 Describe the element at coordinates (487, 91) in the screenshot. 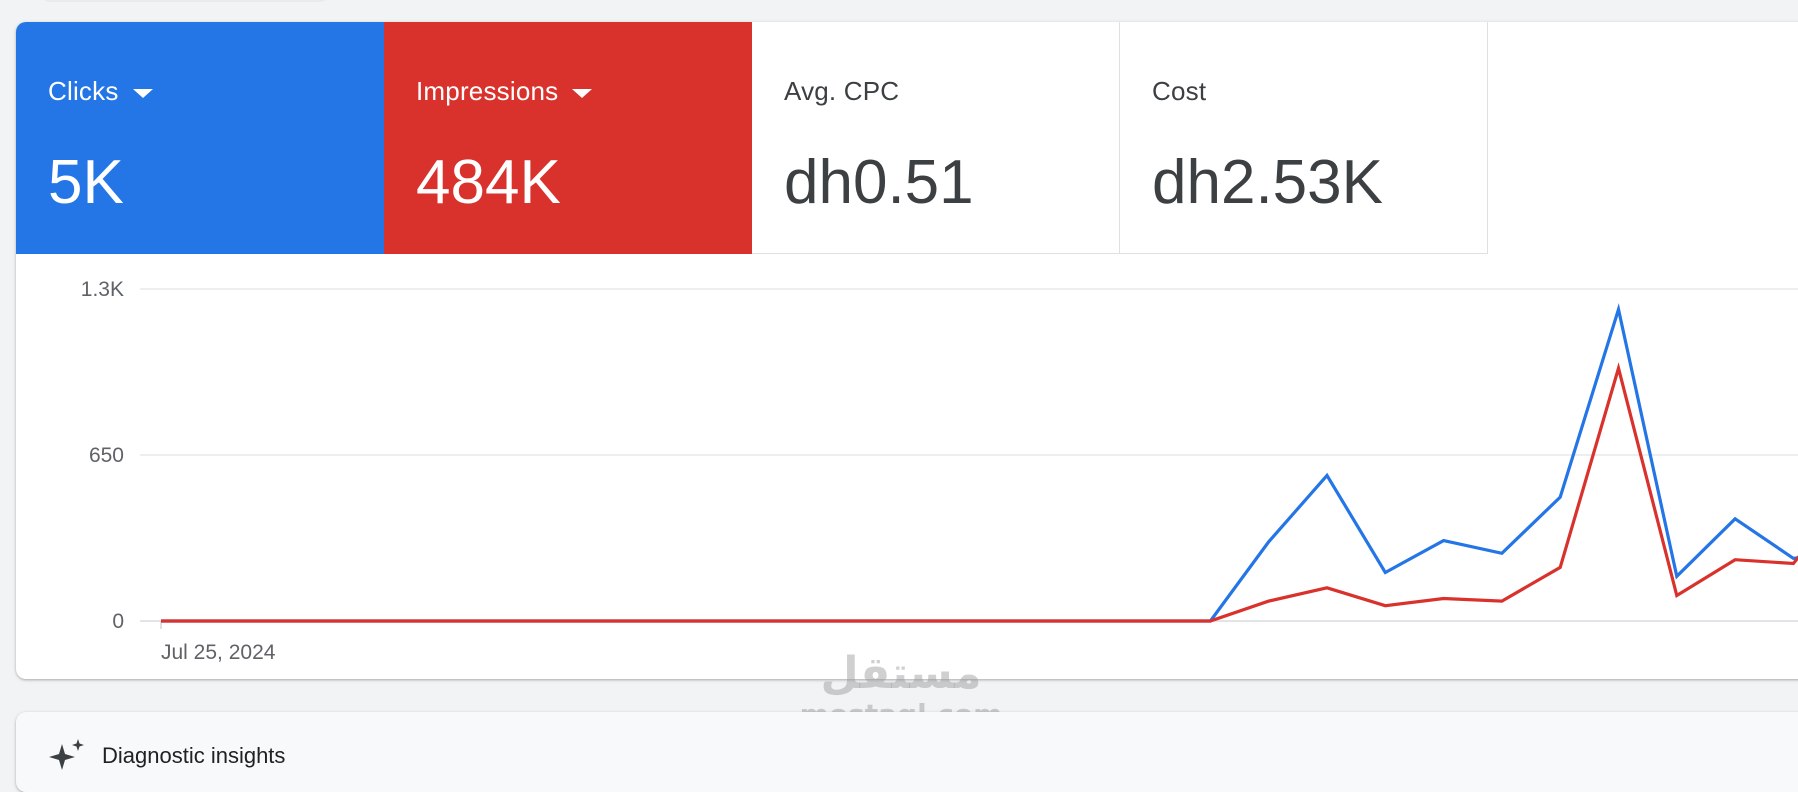

I see `metric-label-text: Impressions` at that location.